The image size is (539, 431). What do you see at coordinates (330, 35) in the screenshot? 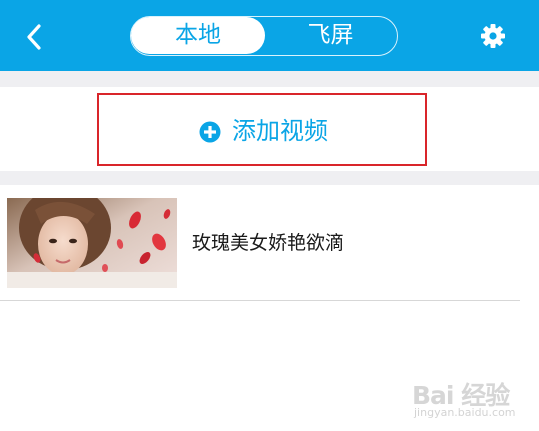
I see `tab-flyscreen: 飞屏` at bounding box center [330, 35].